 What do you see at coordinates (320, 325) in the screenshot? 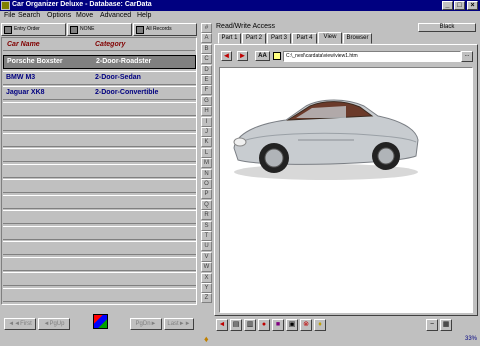
I see `bulb-icon: ♦` at bounding box center [320, 325].